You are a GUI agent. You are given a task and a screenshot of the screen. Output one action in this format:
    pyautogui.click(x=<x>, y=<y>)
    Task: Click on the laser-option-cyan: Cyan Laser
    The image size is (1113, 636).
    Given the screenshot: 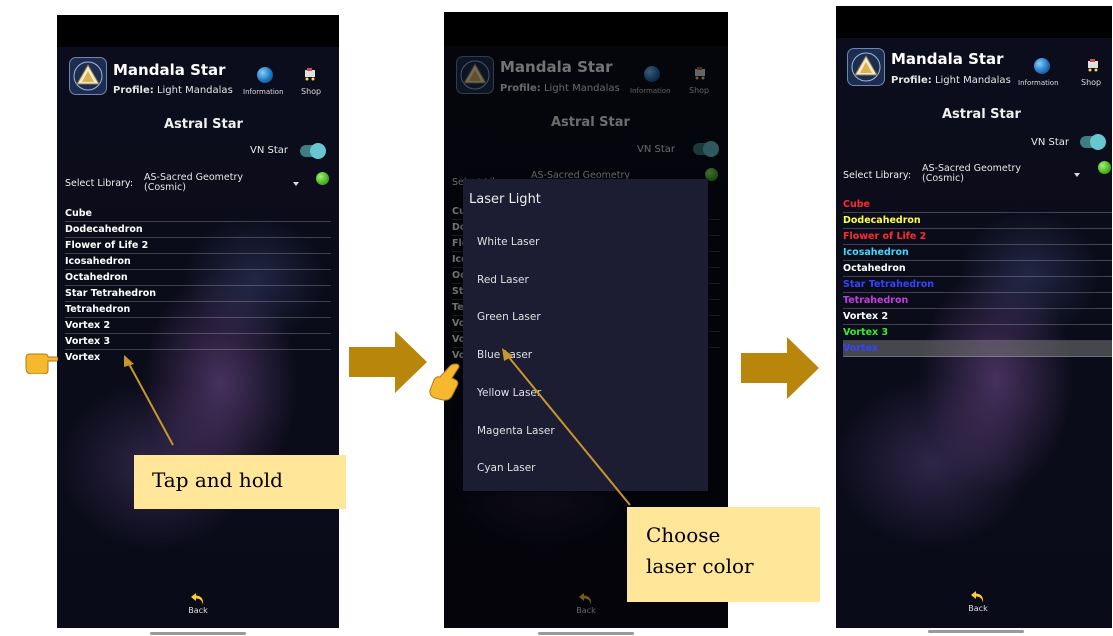 What is the action you would take?
    pyautogui.click(x=506, y=468)
    